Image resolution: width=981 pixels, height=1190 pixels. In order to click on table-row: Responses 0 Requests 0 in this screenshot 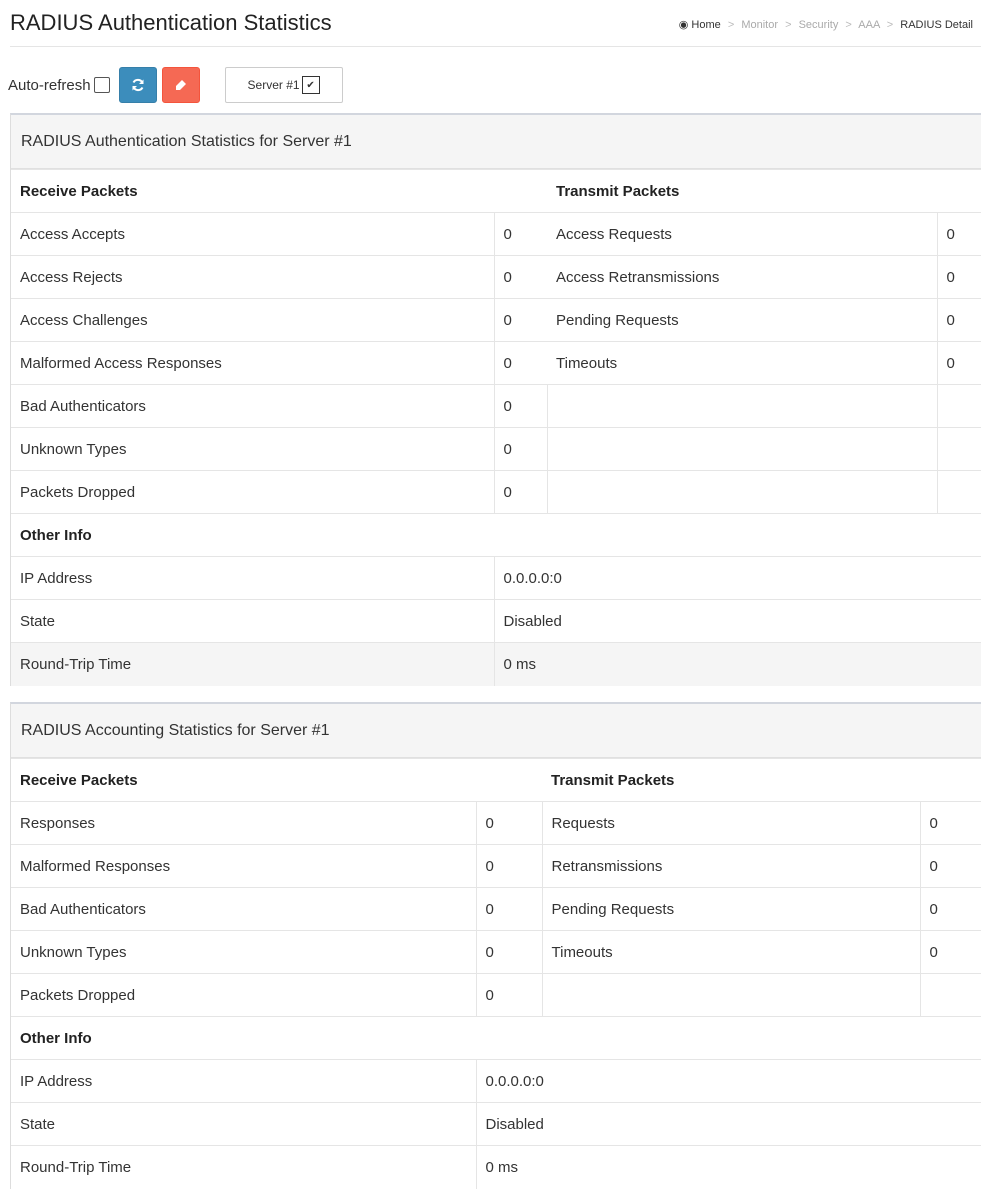, I will do `click(496, 823)`.